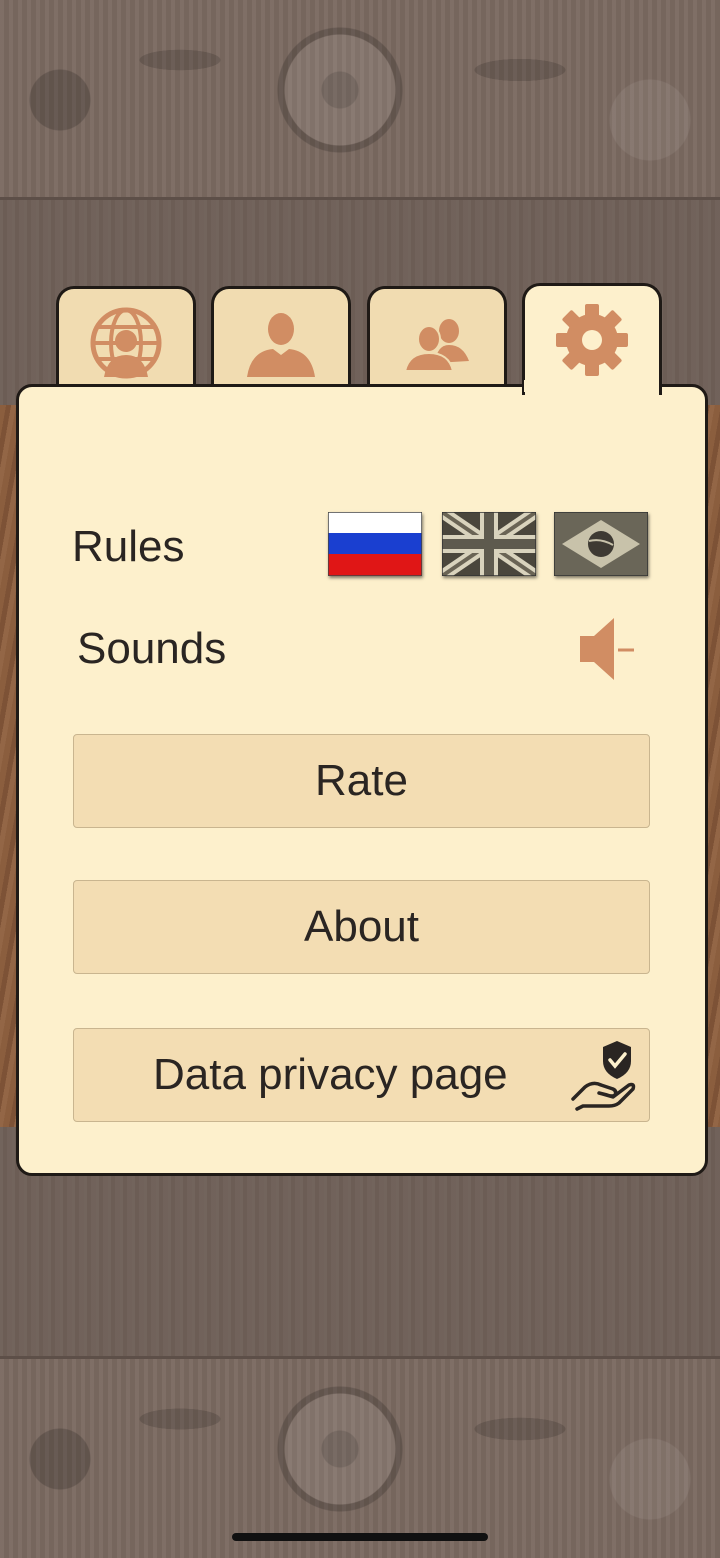 The width and height of the screenshot is (720, 1558). I want to click on tab-two-players, so click(437, 341).